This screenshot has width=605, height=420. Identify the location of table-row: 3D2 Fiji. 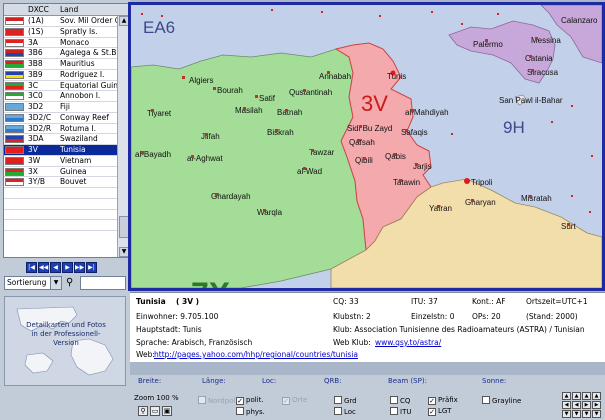
(61, 107).